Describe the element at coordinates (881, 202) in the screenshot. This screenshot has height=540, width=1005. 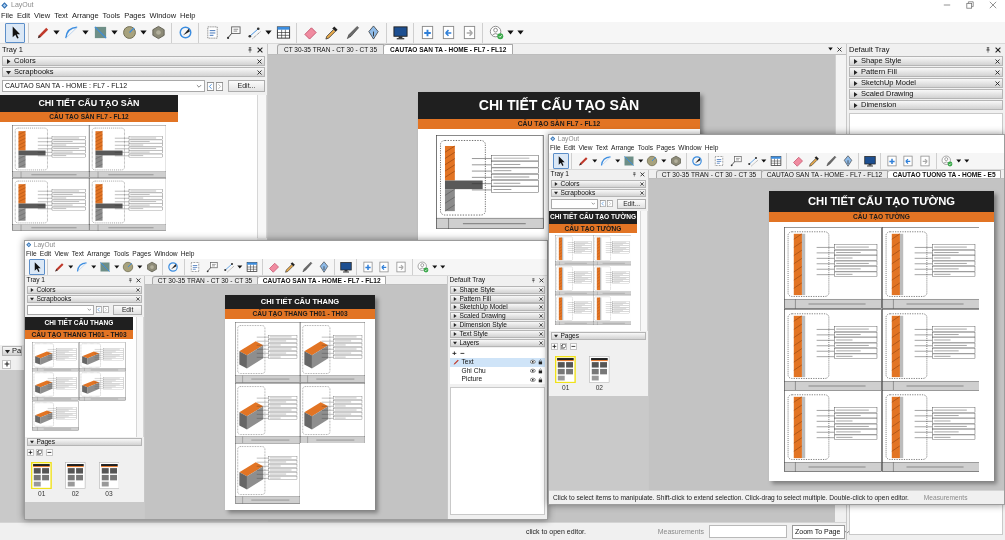
I see `title-banner: CHI TIẾT CẤU TẠO TƯỜNG` at that location.